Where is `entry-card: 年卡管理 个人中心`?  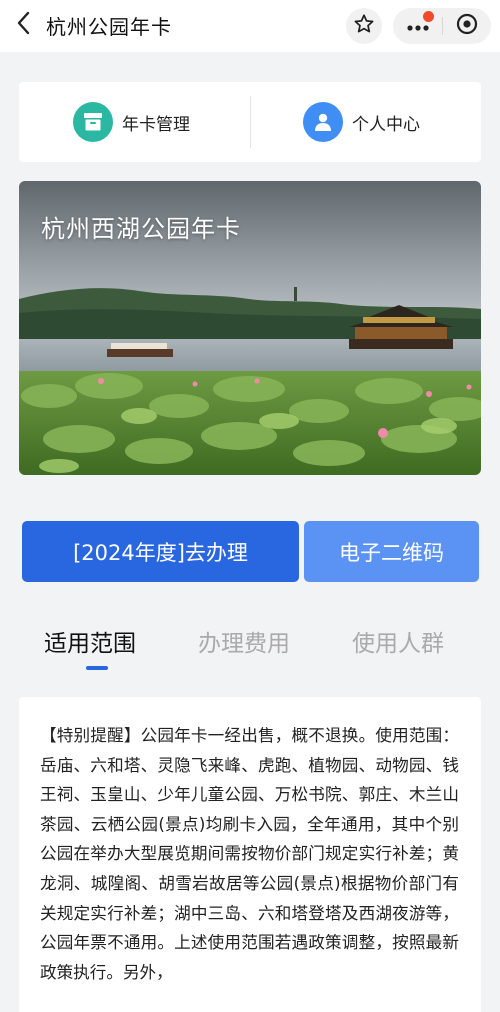 entry-card: 年卡管理 个人中心 is located at coordinates (250, 122).